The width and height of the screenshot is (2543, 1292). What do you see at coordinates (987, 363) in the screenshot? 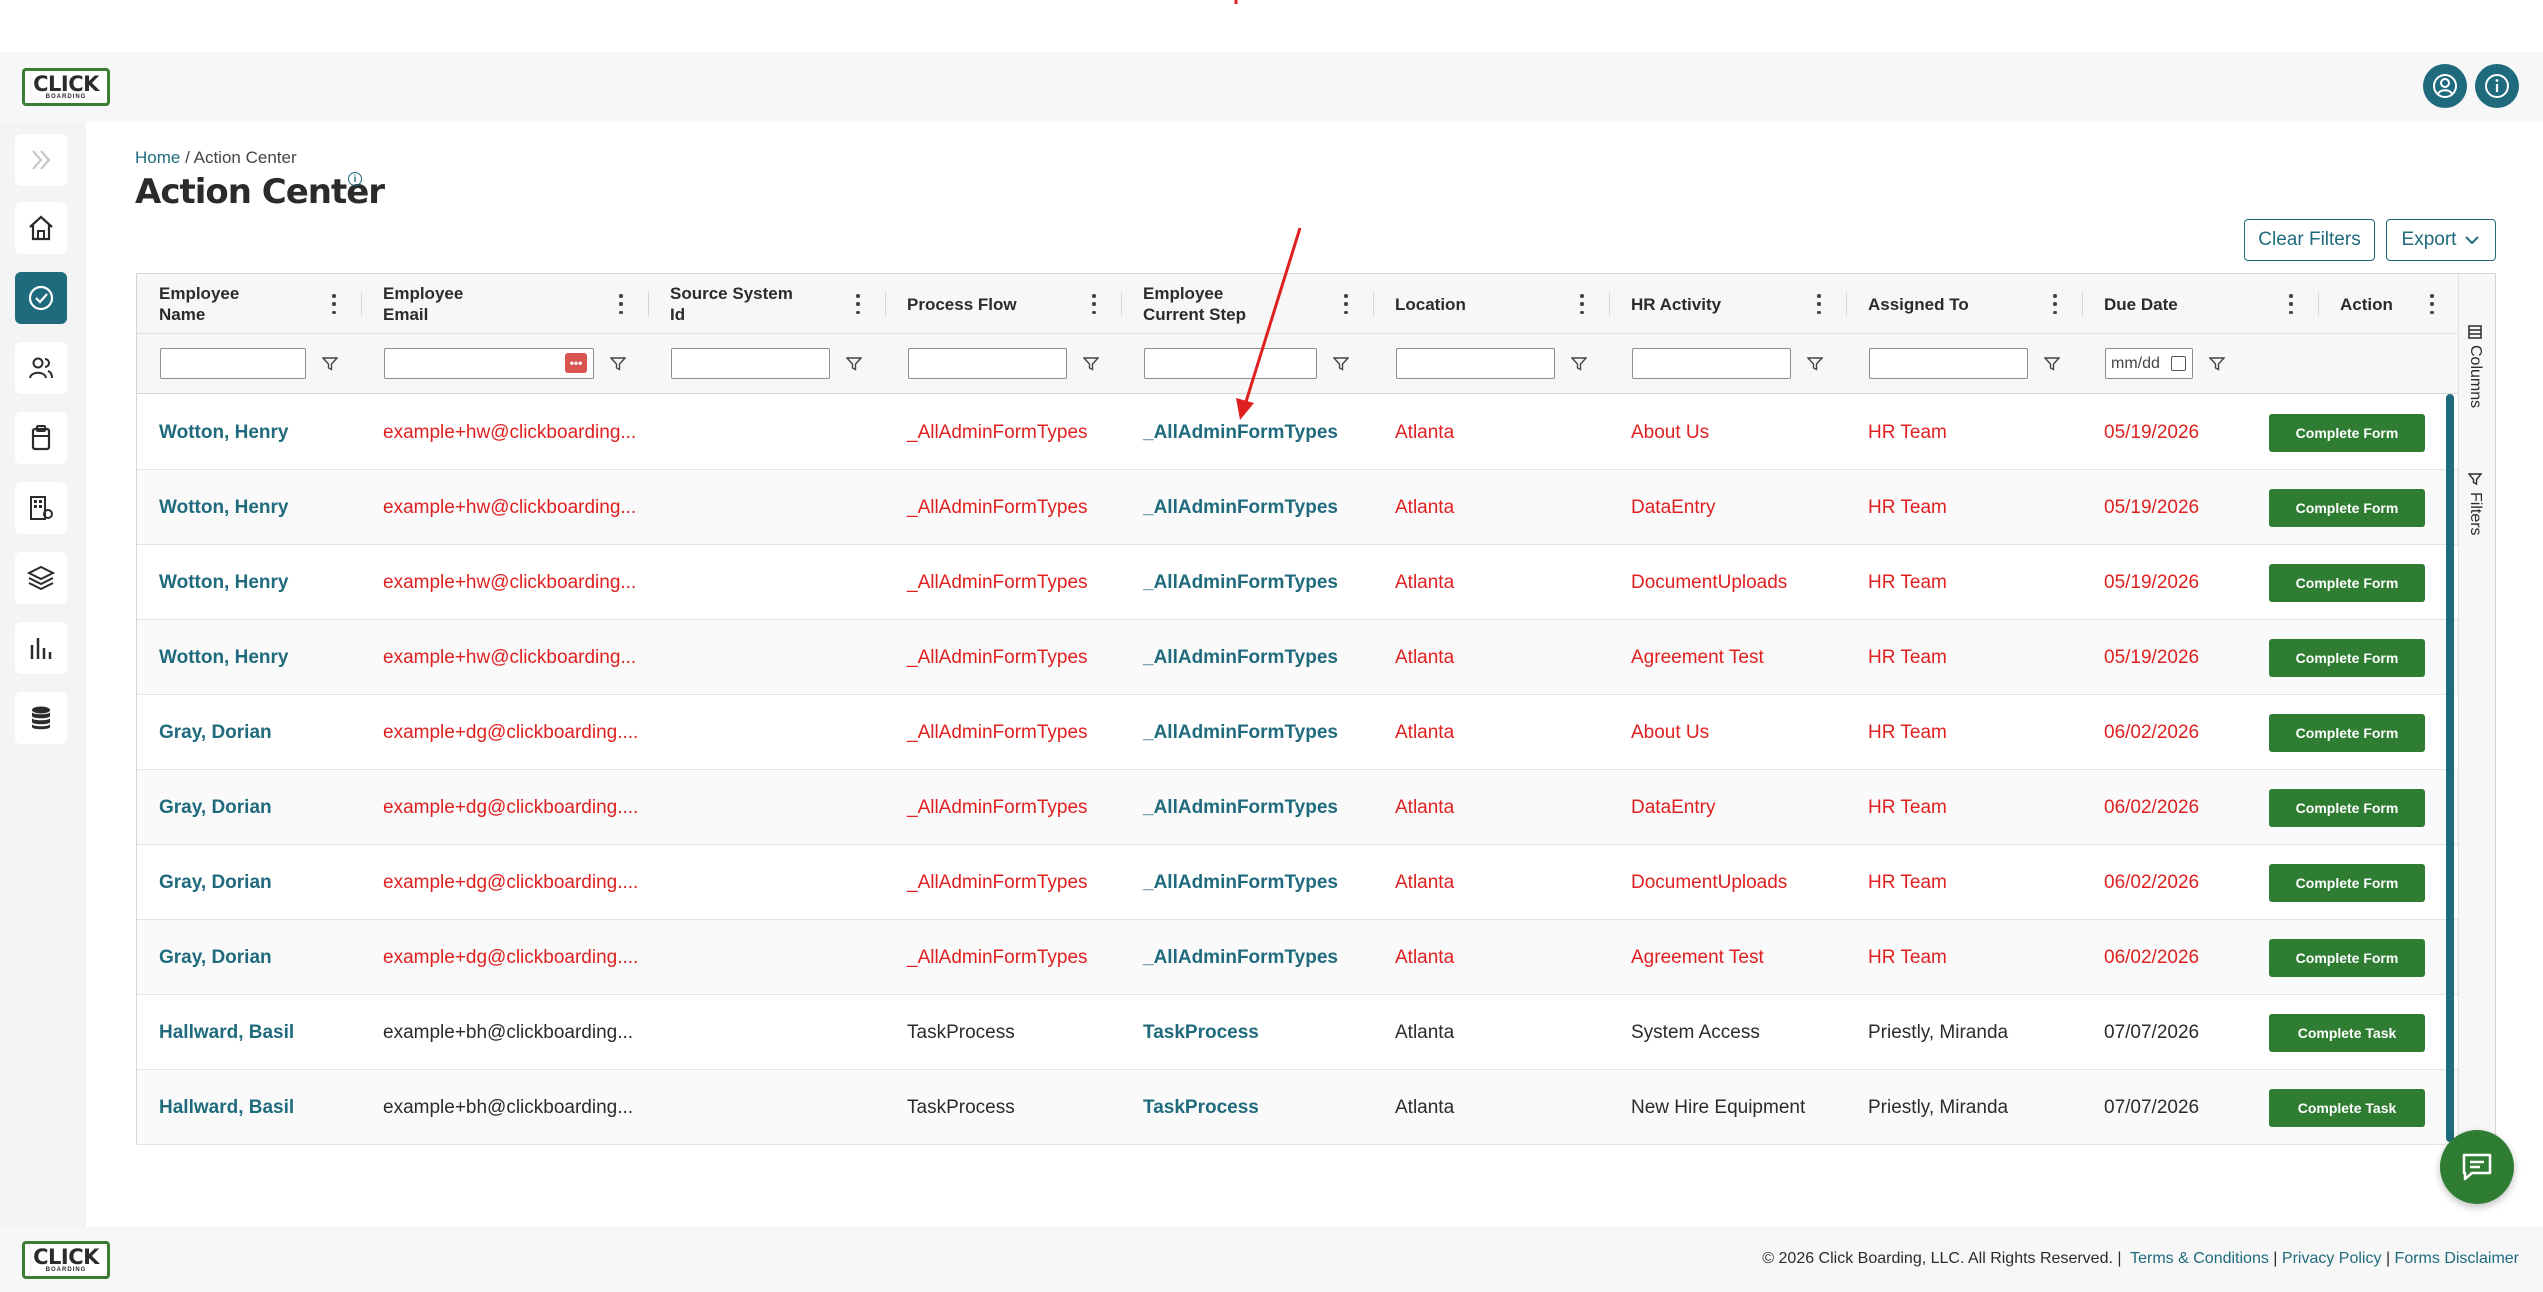
I see `filter-input-flow-col` at bounding box center [987, 363].